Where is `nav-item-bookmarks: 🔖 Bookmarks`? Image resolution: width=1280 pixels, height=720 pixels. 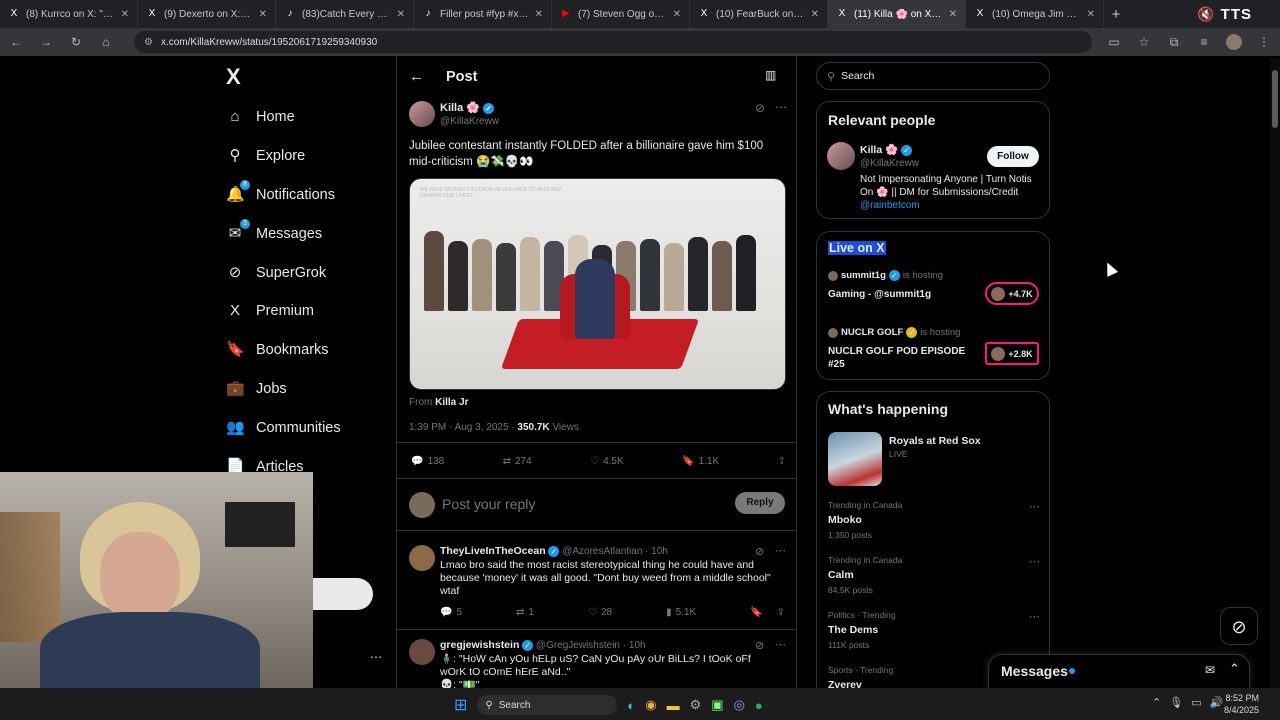 nav-item-bookmarks: 🔖 Bookmarks is located at coordinates (277, 350).